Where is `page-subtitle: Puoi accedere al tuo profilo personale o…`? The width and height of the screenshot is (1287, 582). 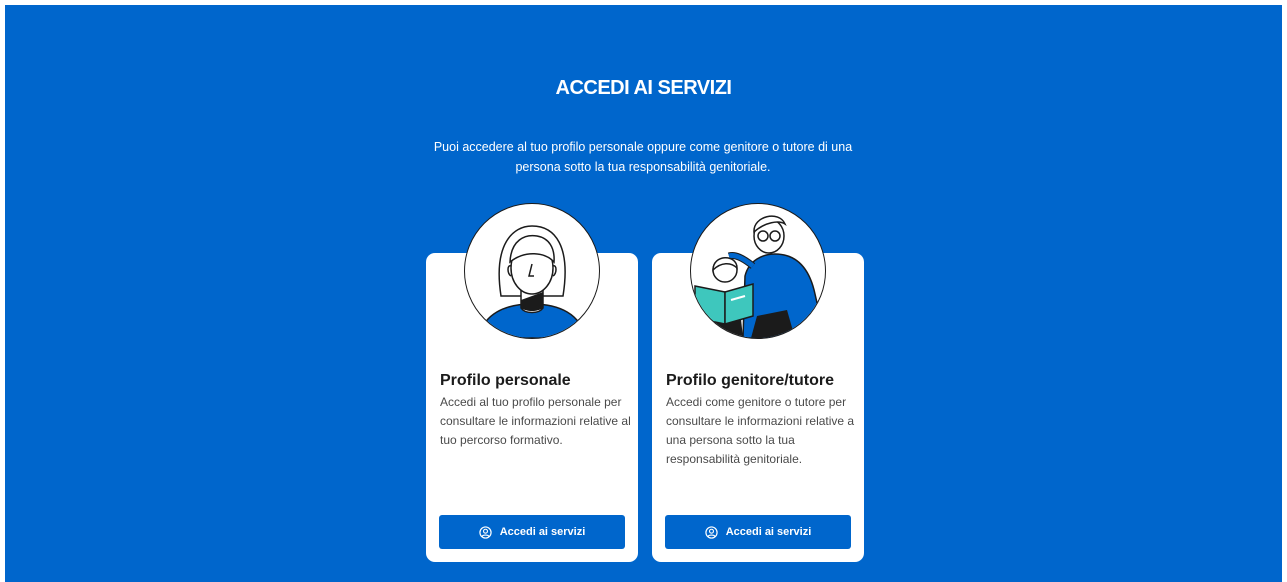 page-subtitle: Puoi accedere al tuo profilo personale o… is located at coordinates (643, 157).